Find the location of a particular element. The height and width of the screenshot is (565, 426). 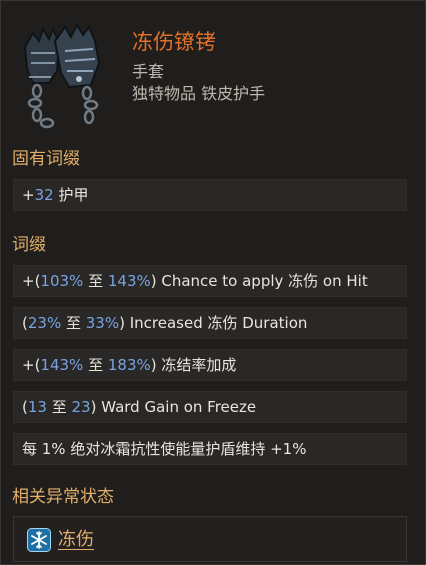

gauntlets-icon is located at coordinates (62, 76).